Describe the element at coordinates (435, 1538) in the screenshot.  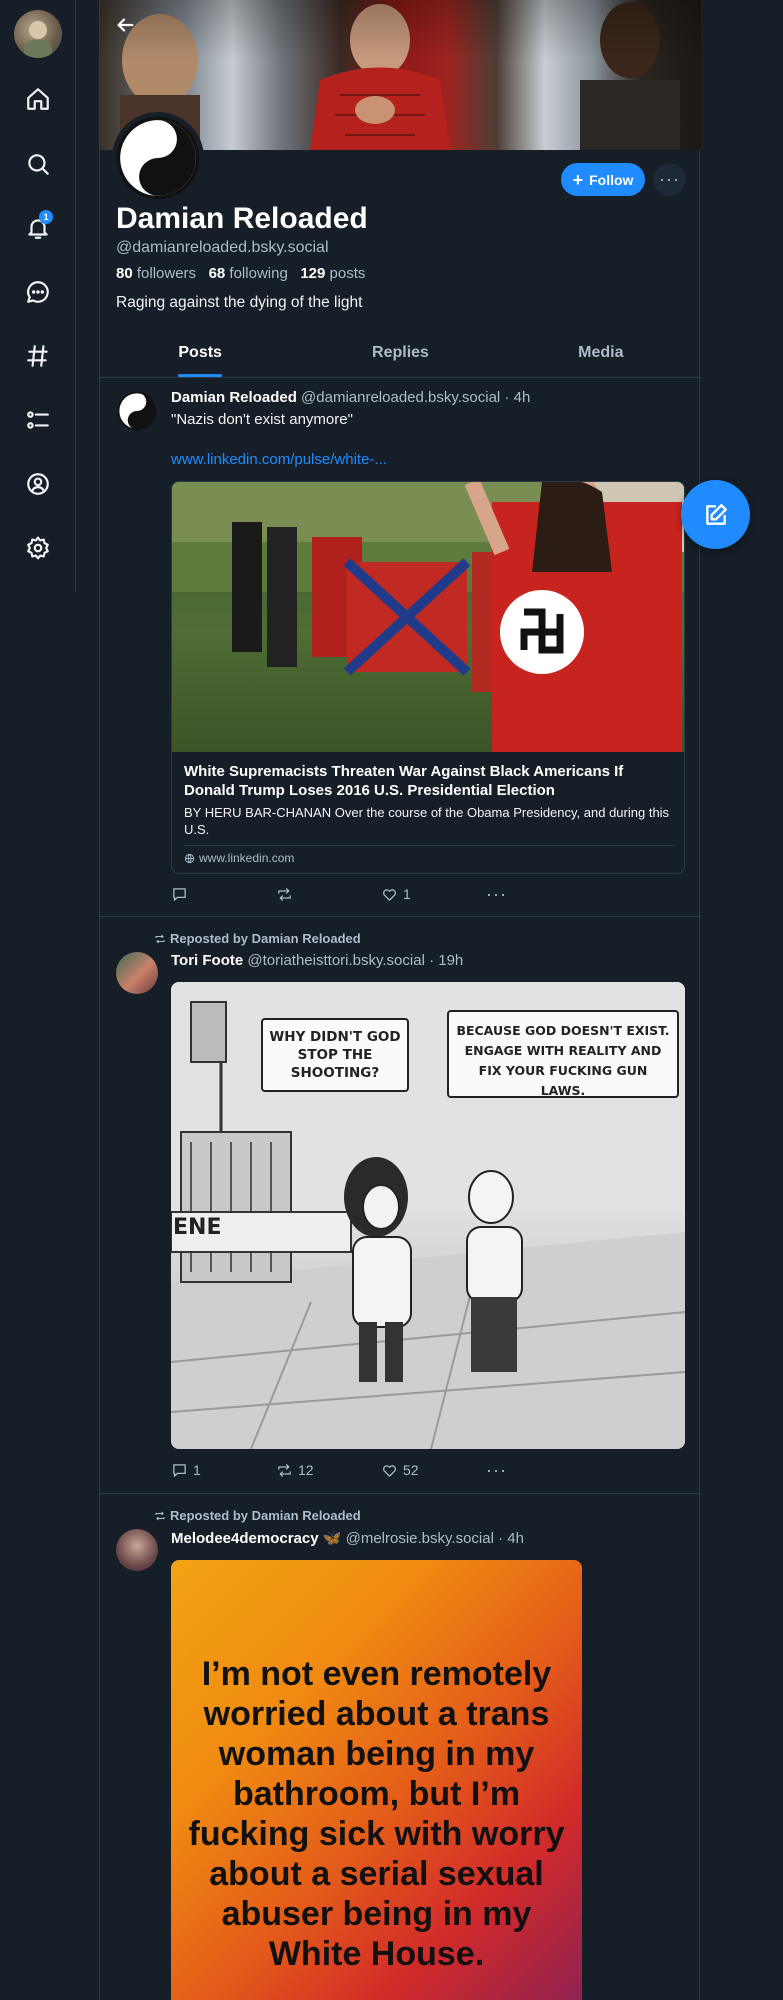
I see `post-author-handle: @melrosie.bsky.social · 4h` at that location.